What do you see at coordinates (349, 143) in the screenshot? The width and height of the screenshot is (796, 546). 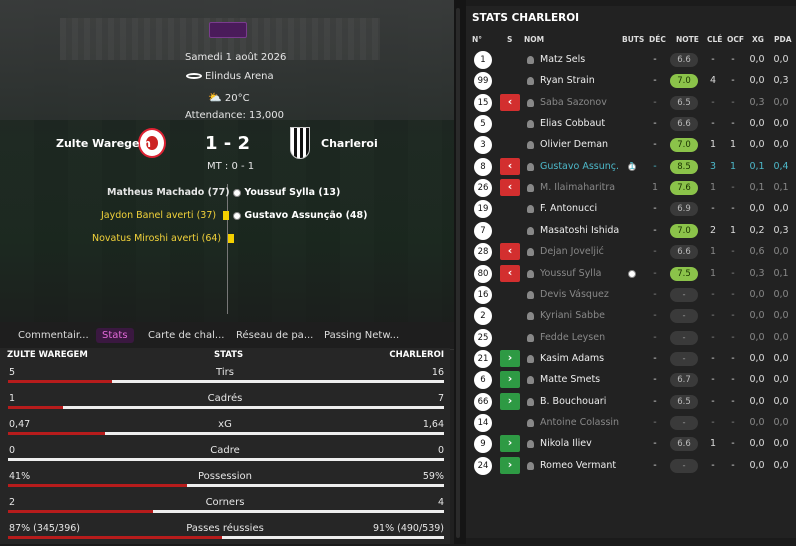 I see `away-team-name: Charleroi` at bounding box center [349, 143].